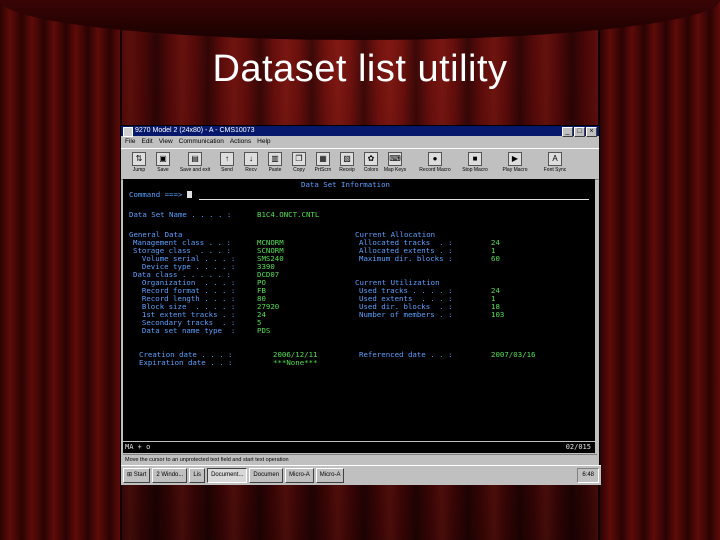 The image size is (720, 540). Describe the element at coordinates (138, 447) in the screenshot. I see `oia-status: MA + o` at that location.